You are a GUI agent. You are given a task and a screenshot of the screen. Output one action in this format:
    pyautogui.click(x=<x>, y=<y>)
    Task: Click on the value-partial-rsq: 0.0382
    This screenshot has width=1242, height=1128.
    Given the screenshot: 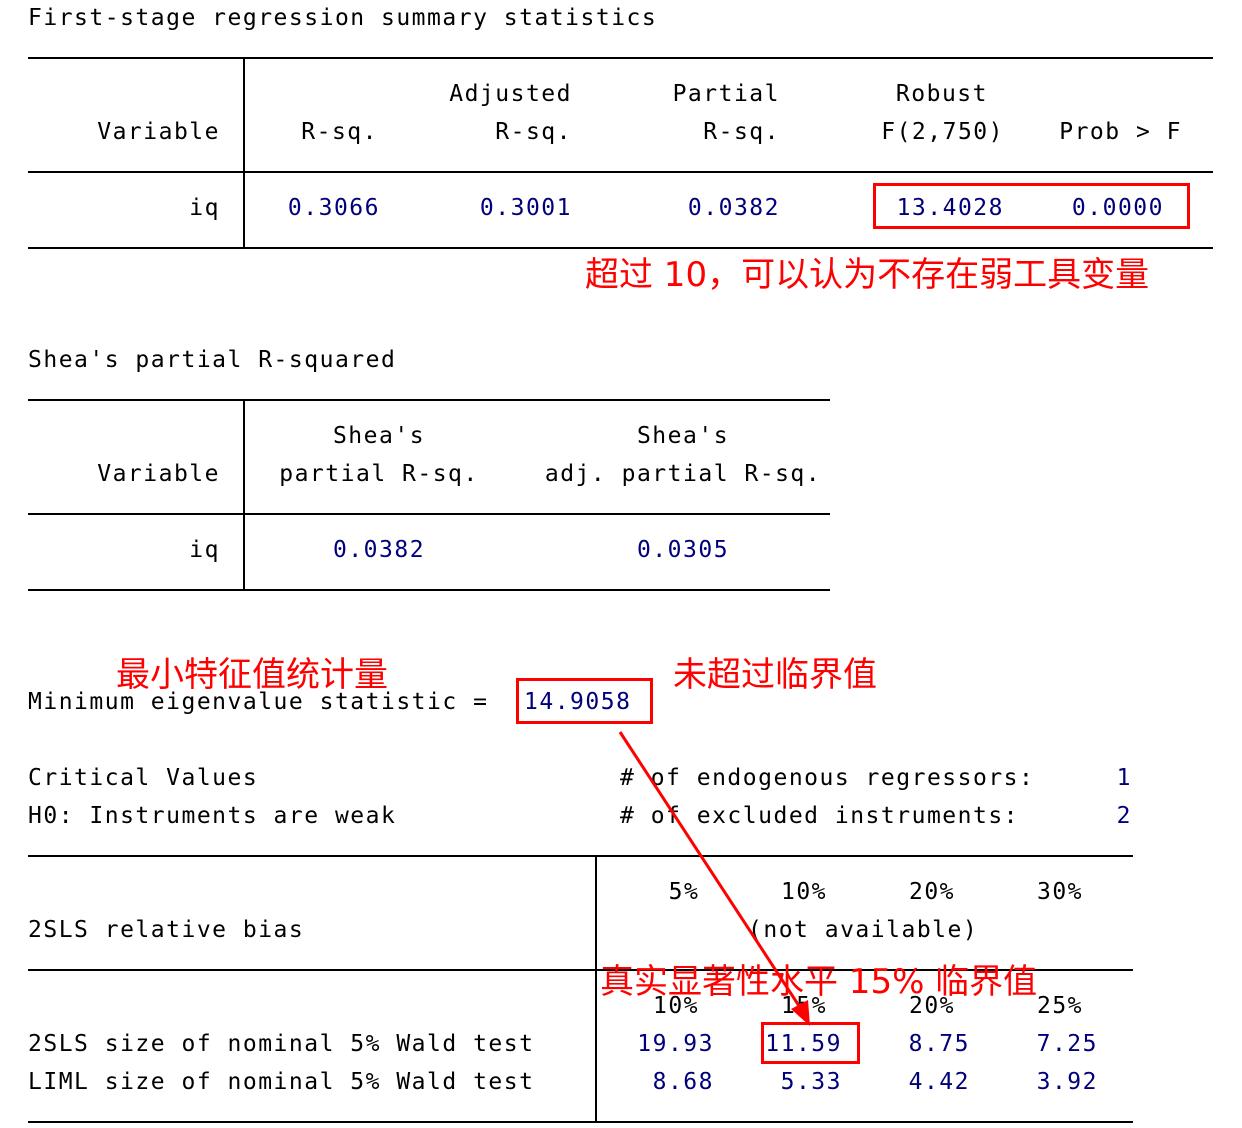 What is the action you would take?
    pyautogui.click(x=733, y=208)
    